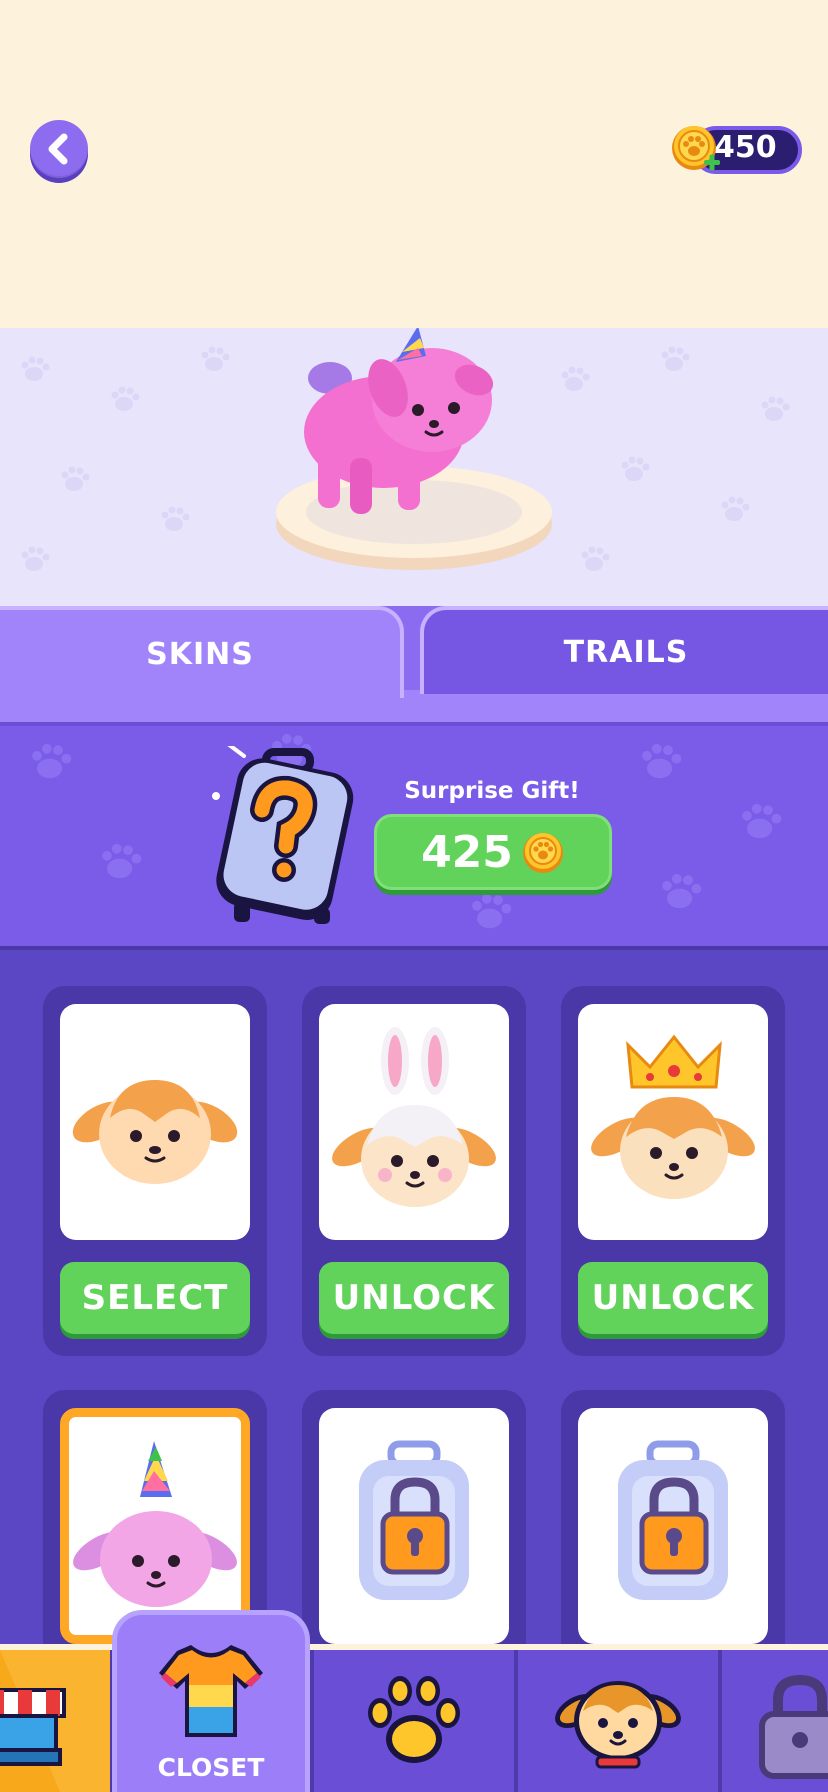  I want to click on nav-closet: CLOSET, so click(211, 1701).